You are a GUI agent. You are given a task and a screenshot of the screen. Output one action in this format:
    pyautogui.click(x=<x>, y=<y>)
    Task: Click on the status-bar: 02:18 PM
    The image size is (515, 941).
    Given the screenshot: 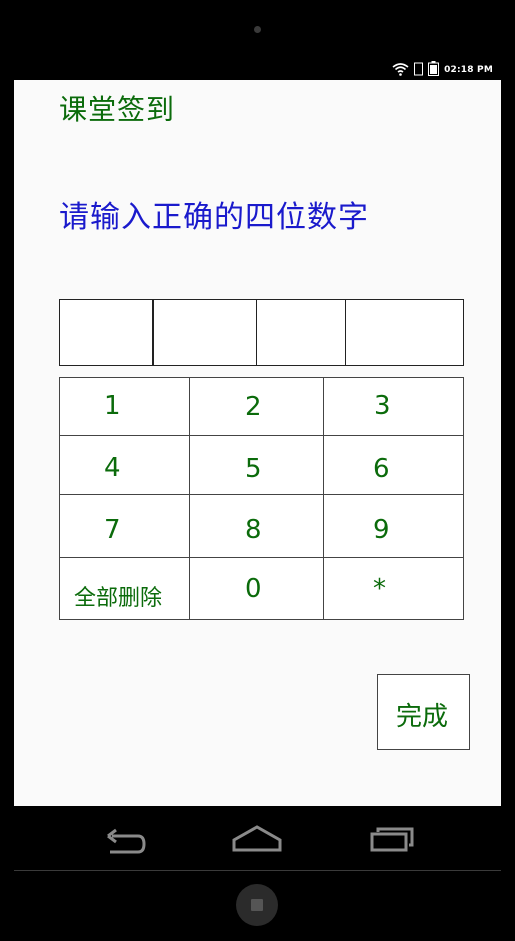 What is the action you would take?
    pyautogui.click(x=257, y=69)
    